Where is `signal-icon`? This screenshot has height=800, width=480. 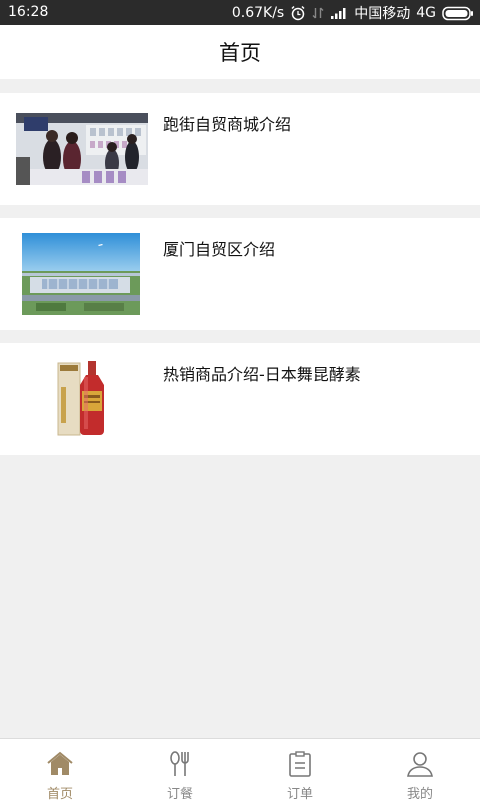 signal-icon is located at coordinates (339, 13).